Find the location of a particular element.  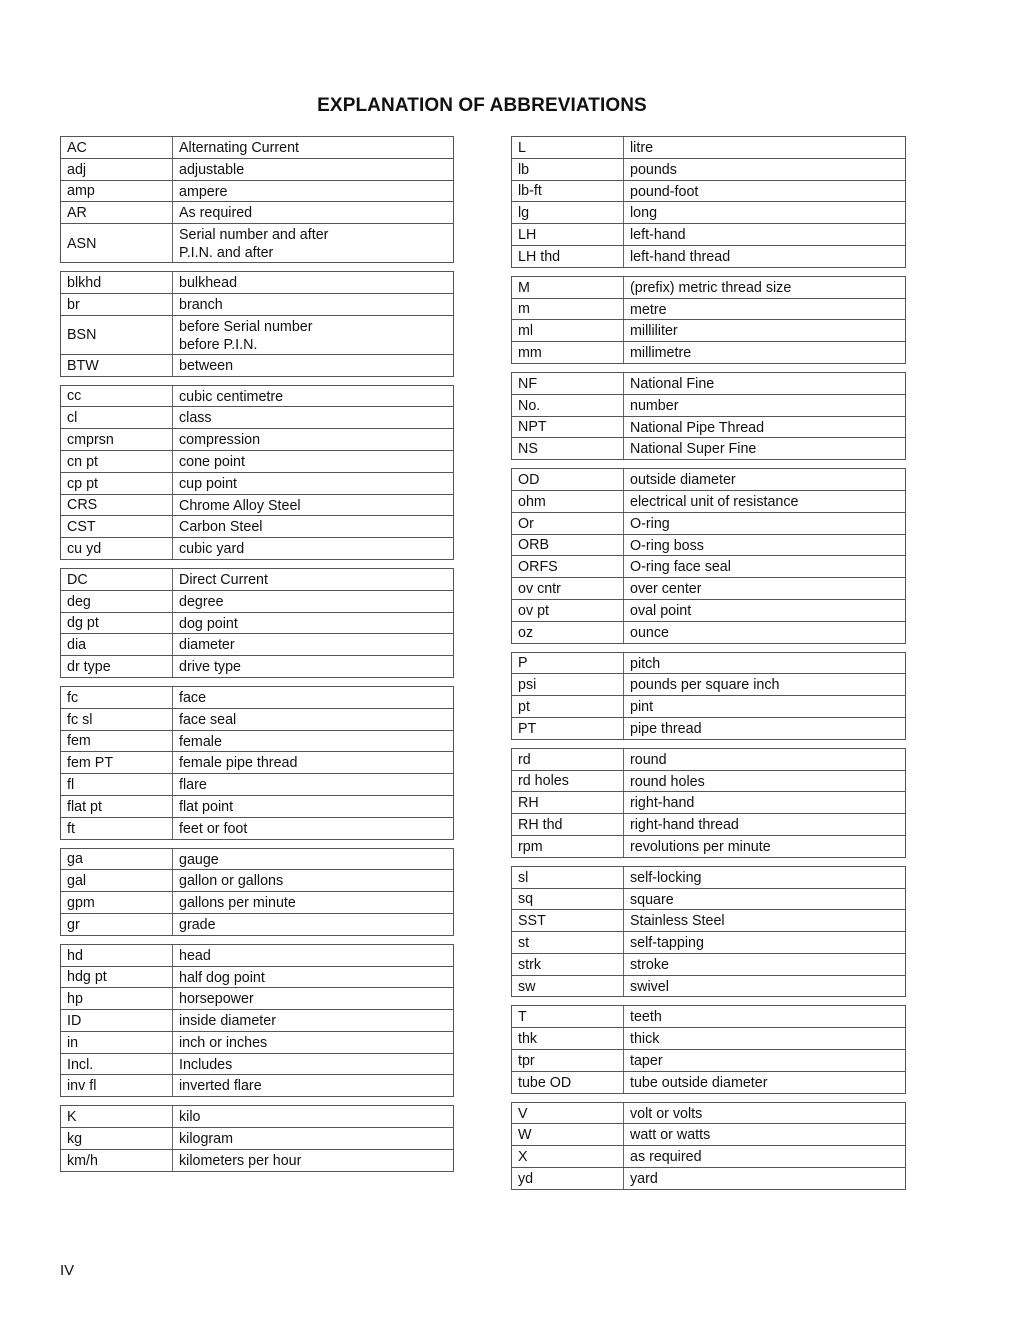

definition-cell: drive type is located at coordinates (210, 667).